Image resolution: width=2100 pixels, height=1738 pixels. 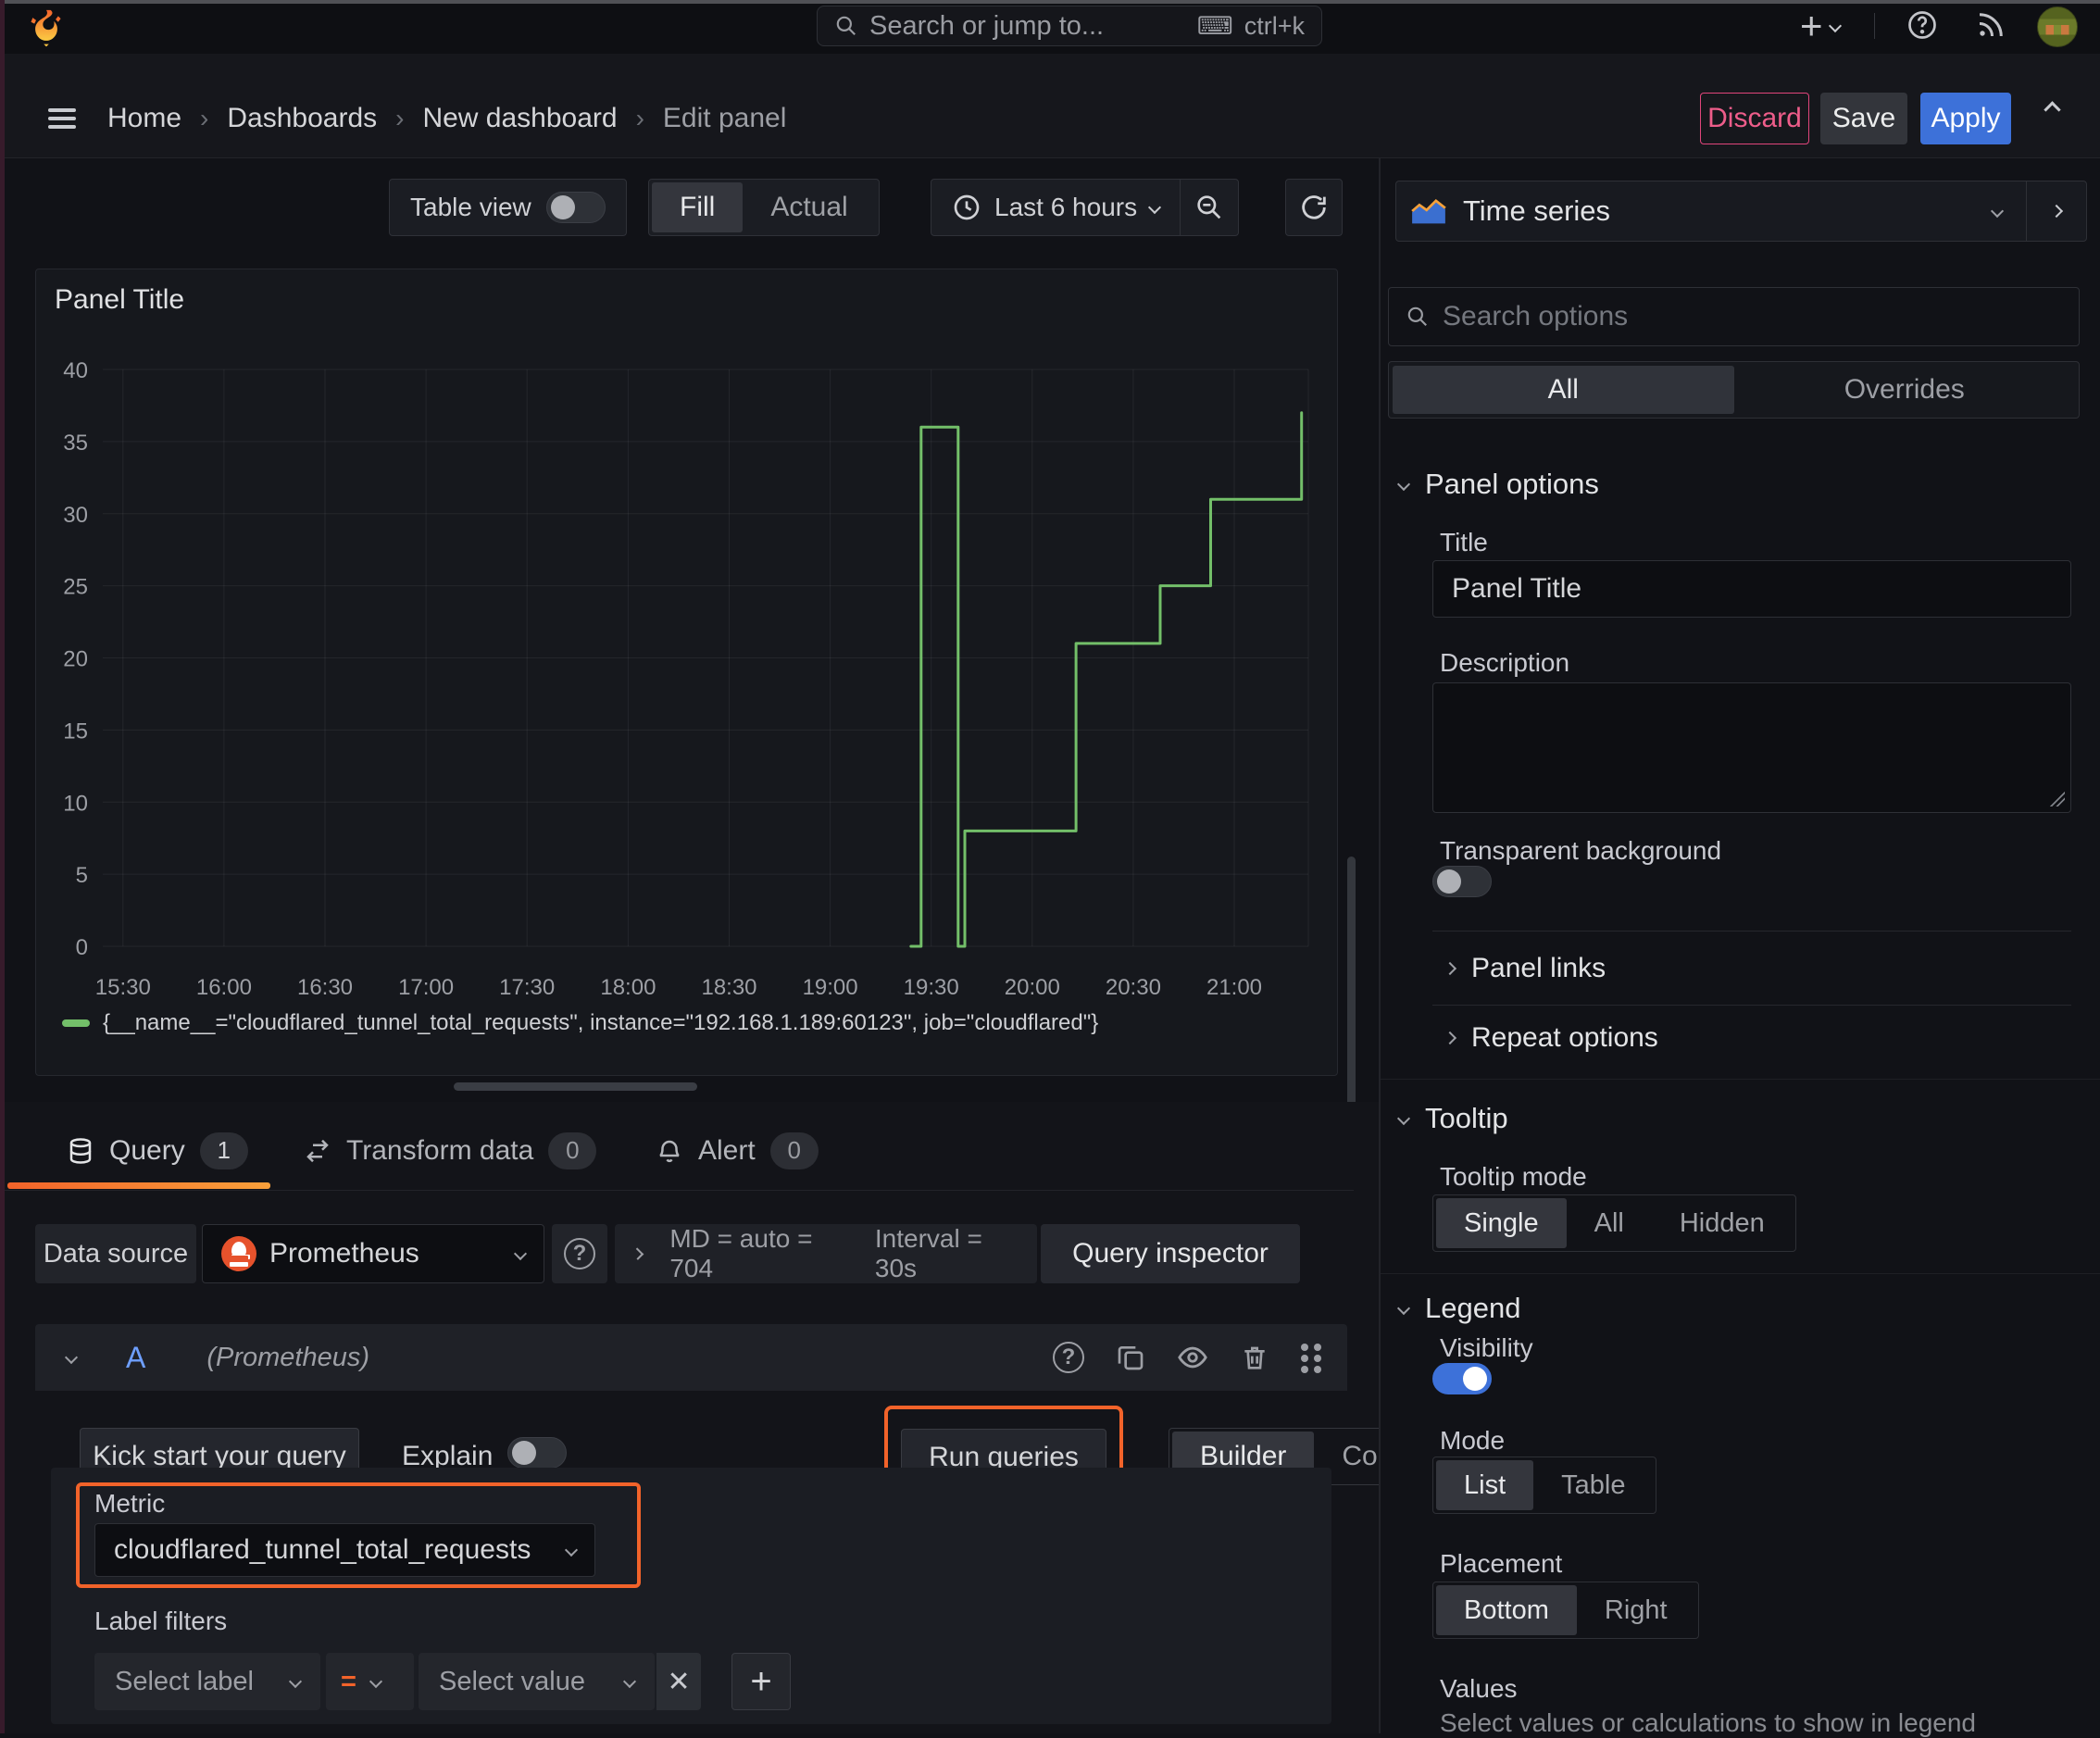 What do you see at coordinates (727, 1150) in the screenshot?
I see `tab-alert-label: Alert` at bounding box center [727, 1150].